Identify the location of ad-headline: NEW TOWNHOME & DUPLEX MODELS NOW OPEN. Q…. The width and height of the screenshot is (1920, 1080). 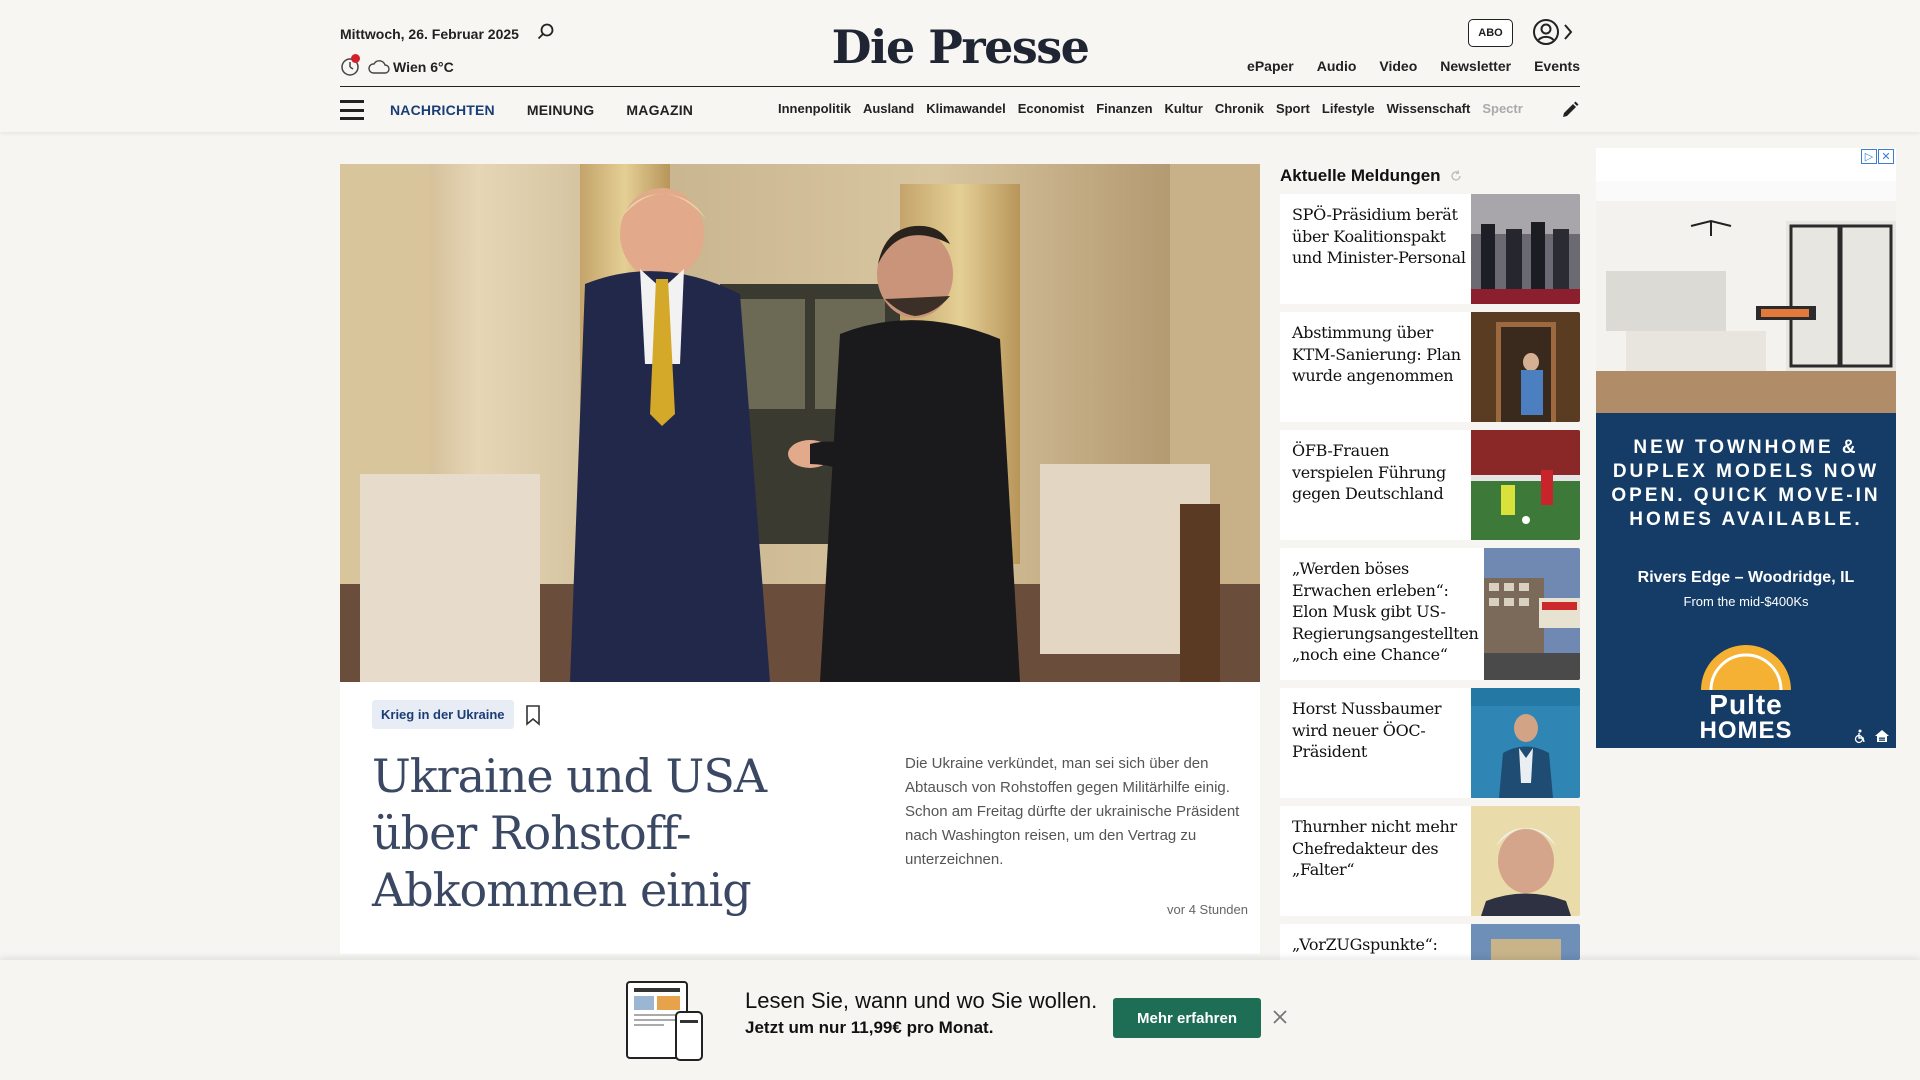
(1746, 484).